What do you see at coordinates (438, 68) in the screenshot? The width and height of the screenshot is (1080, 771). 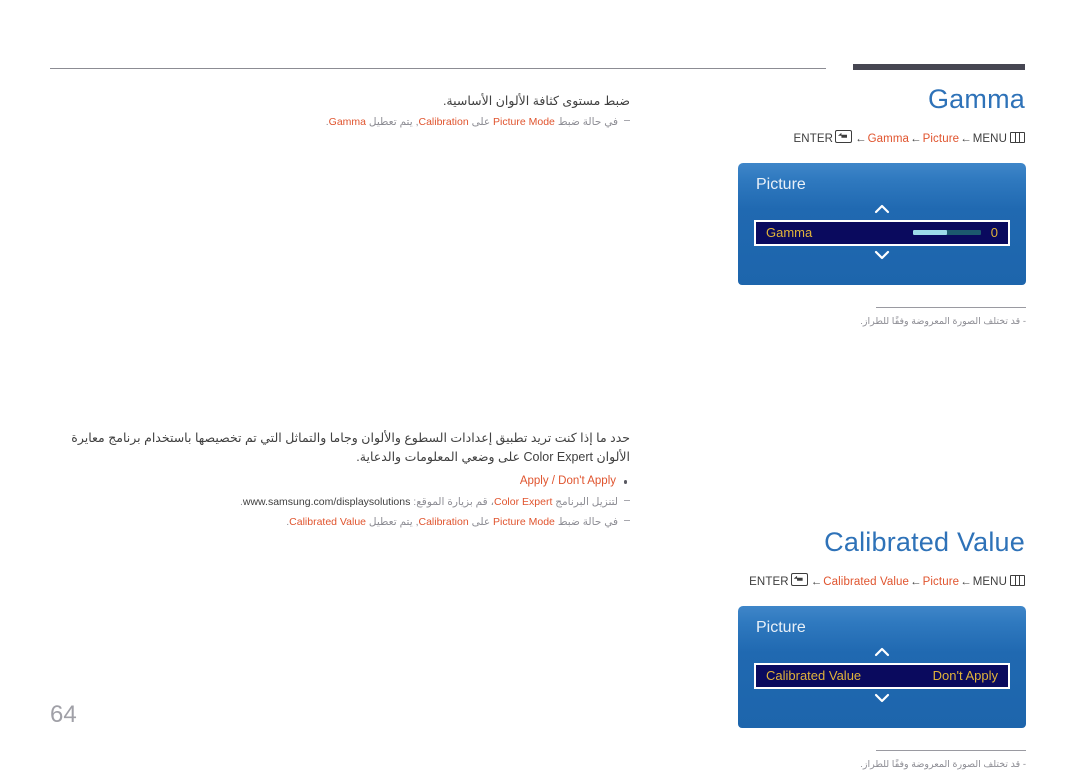 I see `header-thin-divider` at bounding box center [438, 68].